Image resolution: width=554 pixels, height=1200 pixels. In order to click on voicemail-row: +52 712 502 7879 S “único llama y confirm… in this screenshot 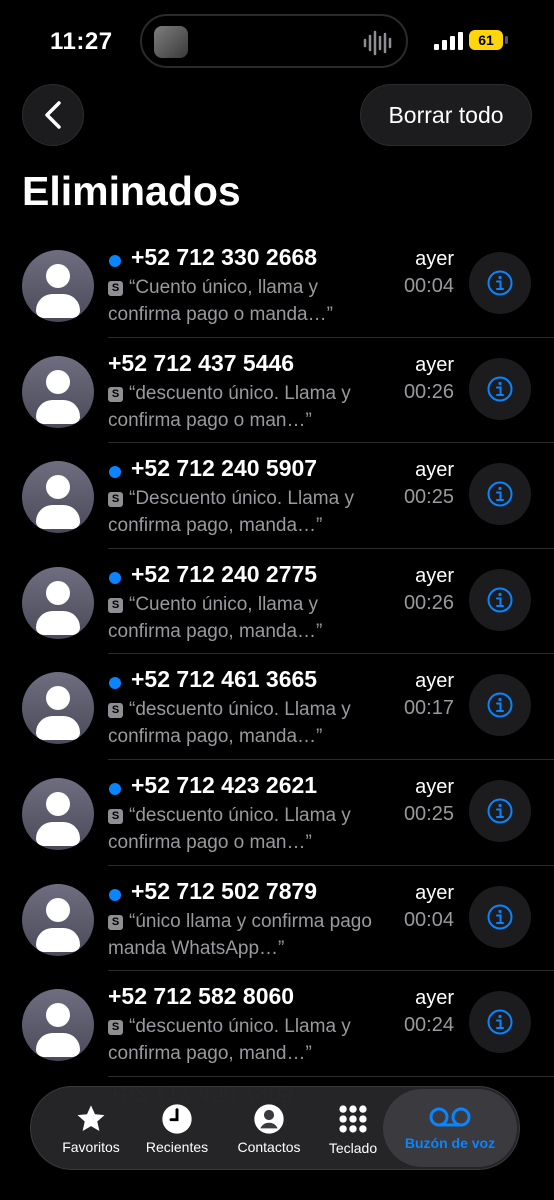, I will do `click(277, 919)`.